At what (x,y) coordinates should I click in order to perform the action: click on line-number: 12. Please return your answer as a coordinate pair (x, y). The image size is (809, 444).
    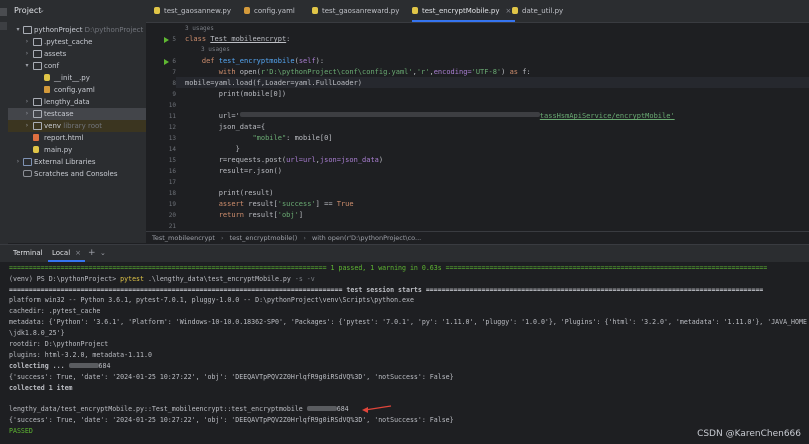
    Looking at the image, I should click on (172, 127).